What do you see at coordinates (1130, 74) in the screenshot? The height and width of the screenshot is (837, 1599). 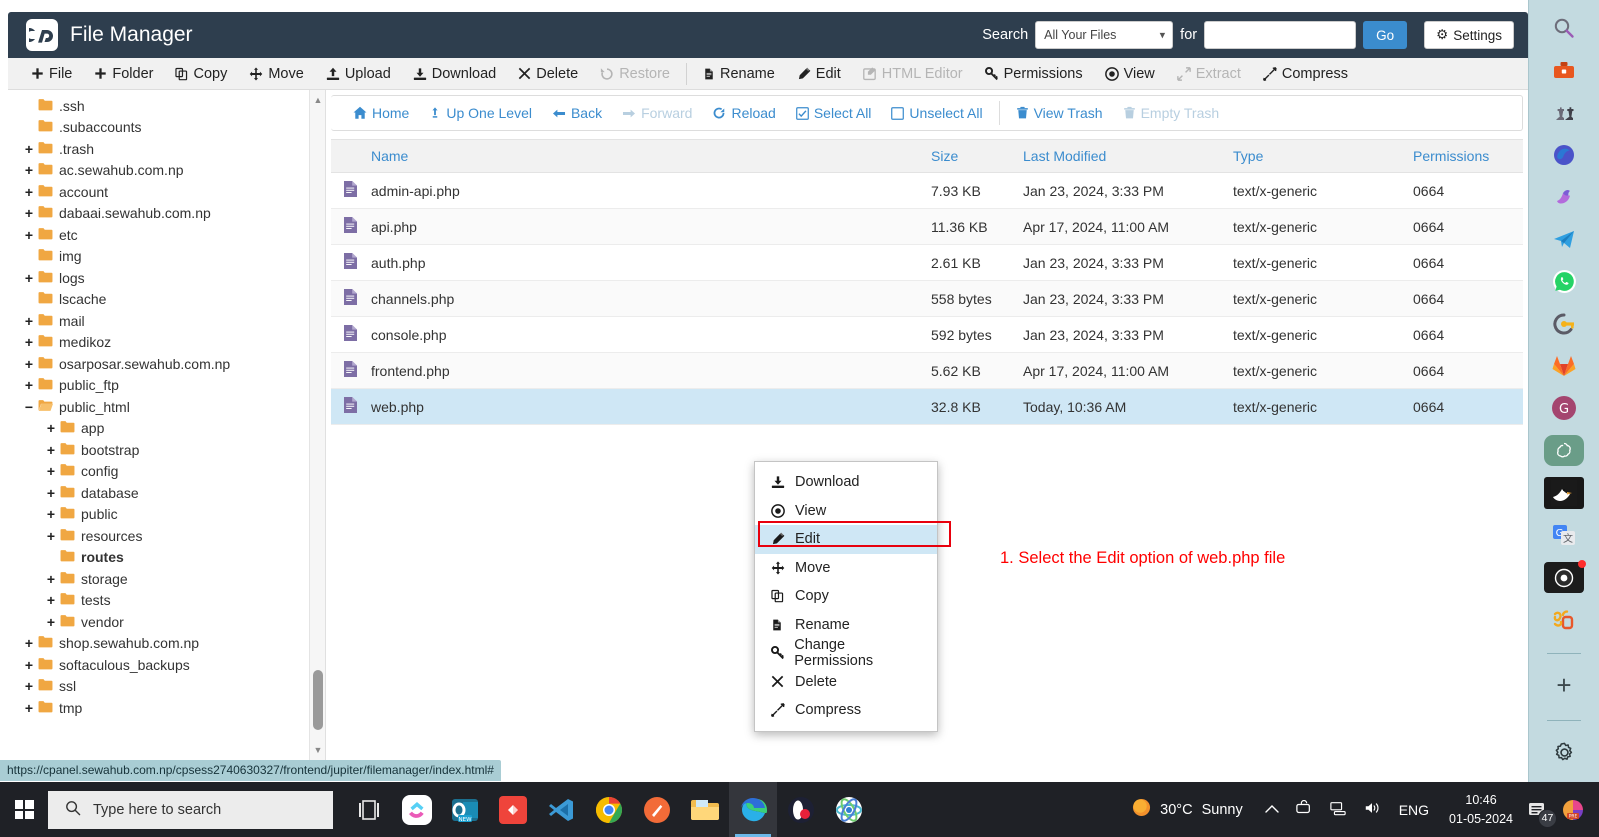 I see `toolbar-button-view: View` at bounding box center [1130, 74].